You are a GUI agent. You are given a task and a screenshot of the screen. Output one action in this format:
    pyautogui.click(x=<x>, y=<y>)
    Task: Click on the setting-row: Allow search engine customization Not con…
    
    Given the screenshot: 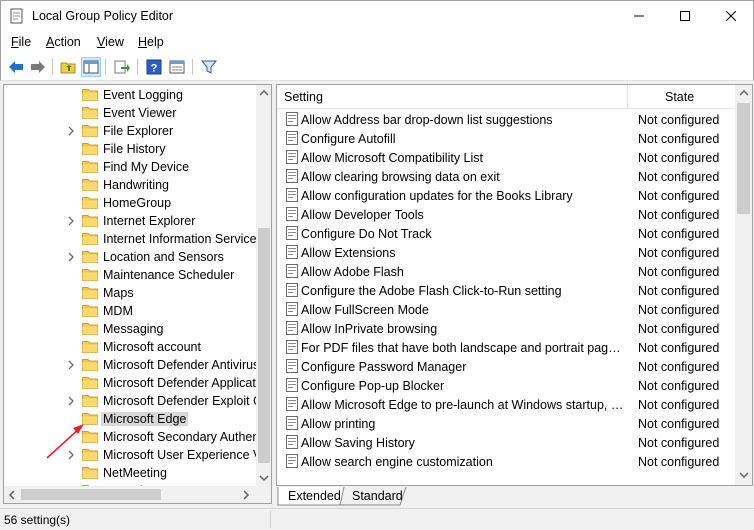 What is the action you would take?
    pyautogui.click(x=505, y=461)
    